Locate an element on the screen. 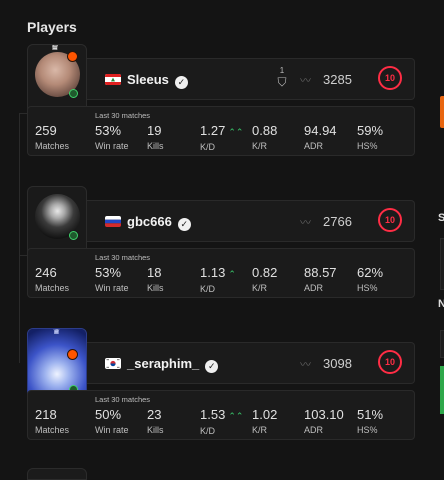 Image resolution: width=444 pixels, height=480 pixels. elo-value: 3098 is located at coordinates (337, 363).